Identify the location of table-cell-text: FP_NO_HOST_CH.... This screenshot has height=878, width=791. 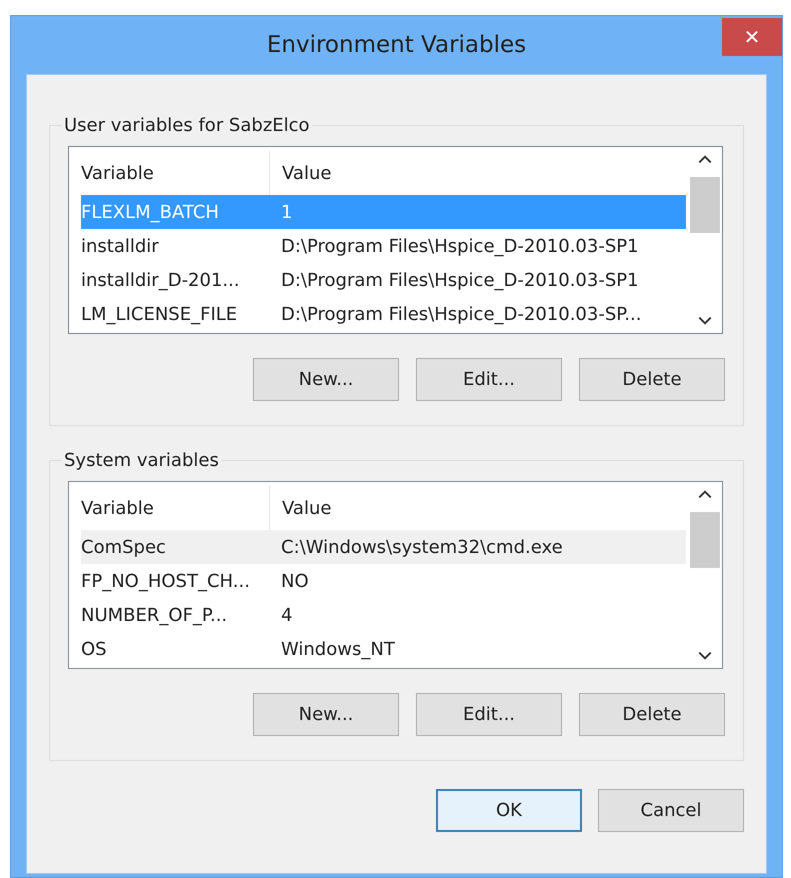
(166, 581).